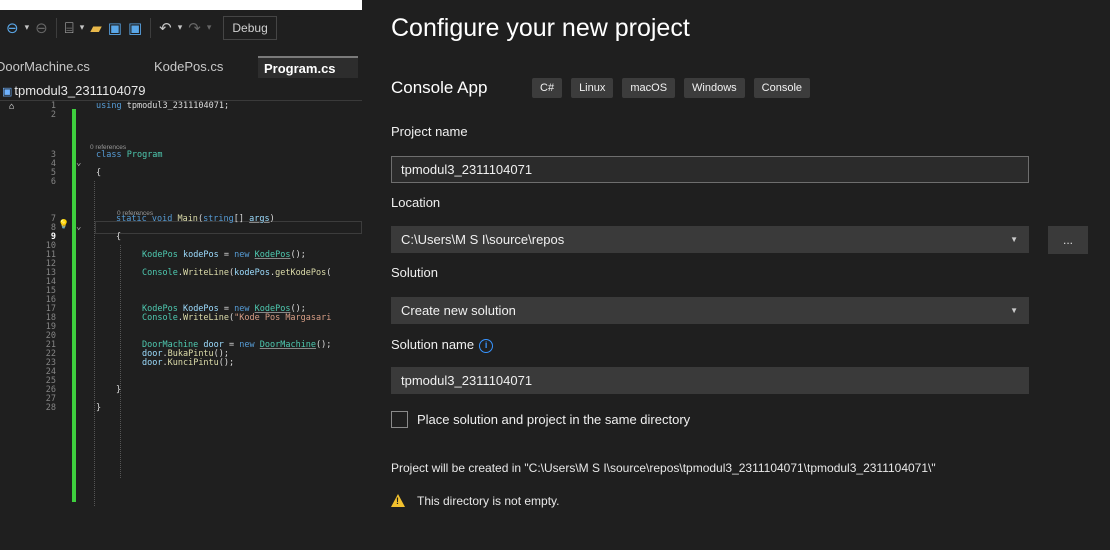 This screenshot has height=550, width=1110. I want to click on save-all-icon: ▣, so click(135, 28).